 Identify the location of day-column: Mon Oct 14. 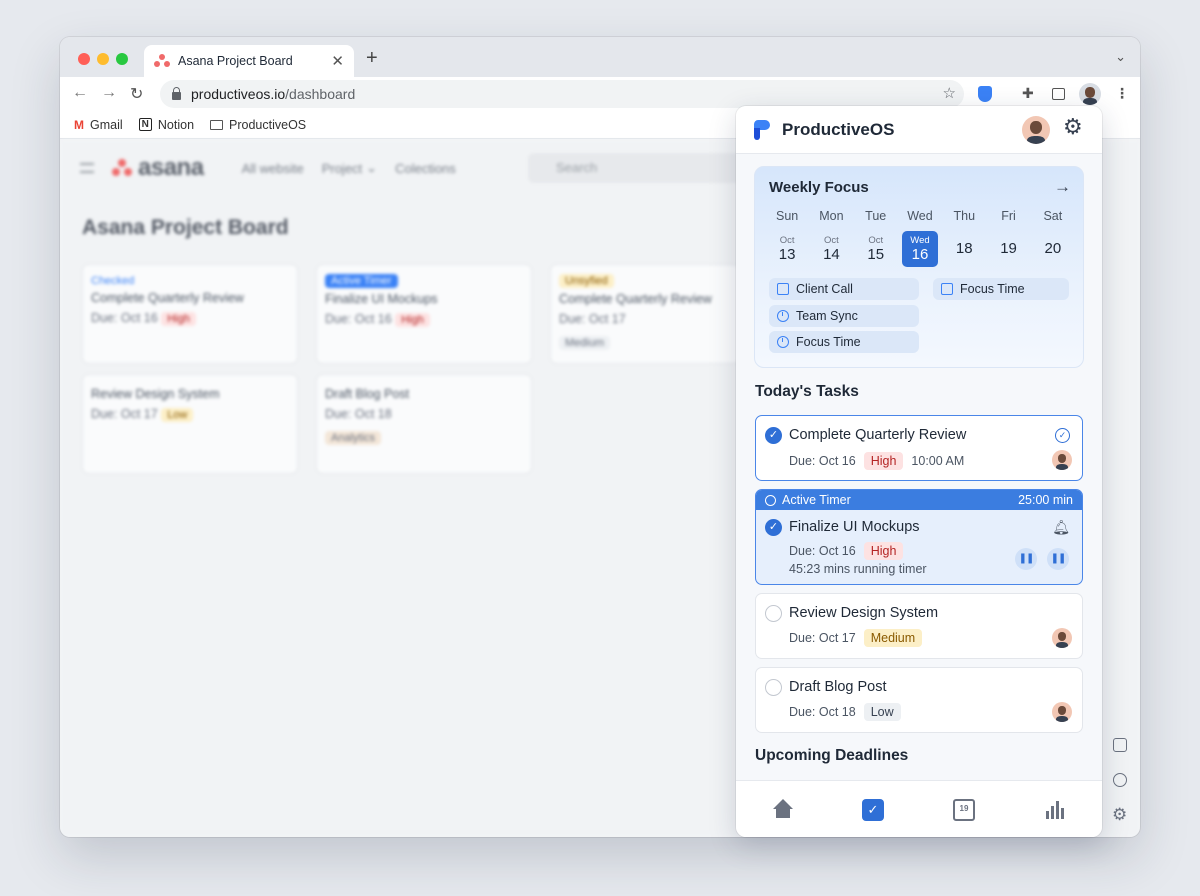
(831, 238).